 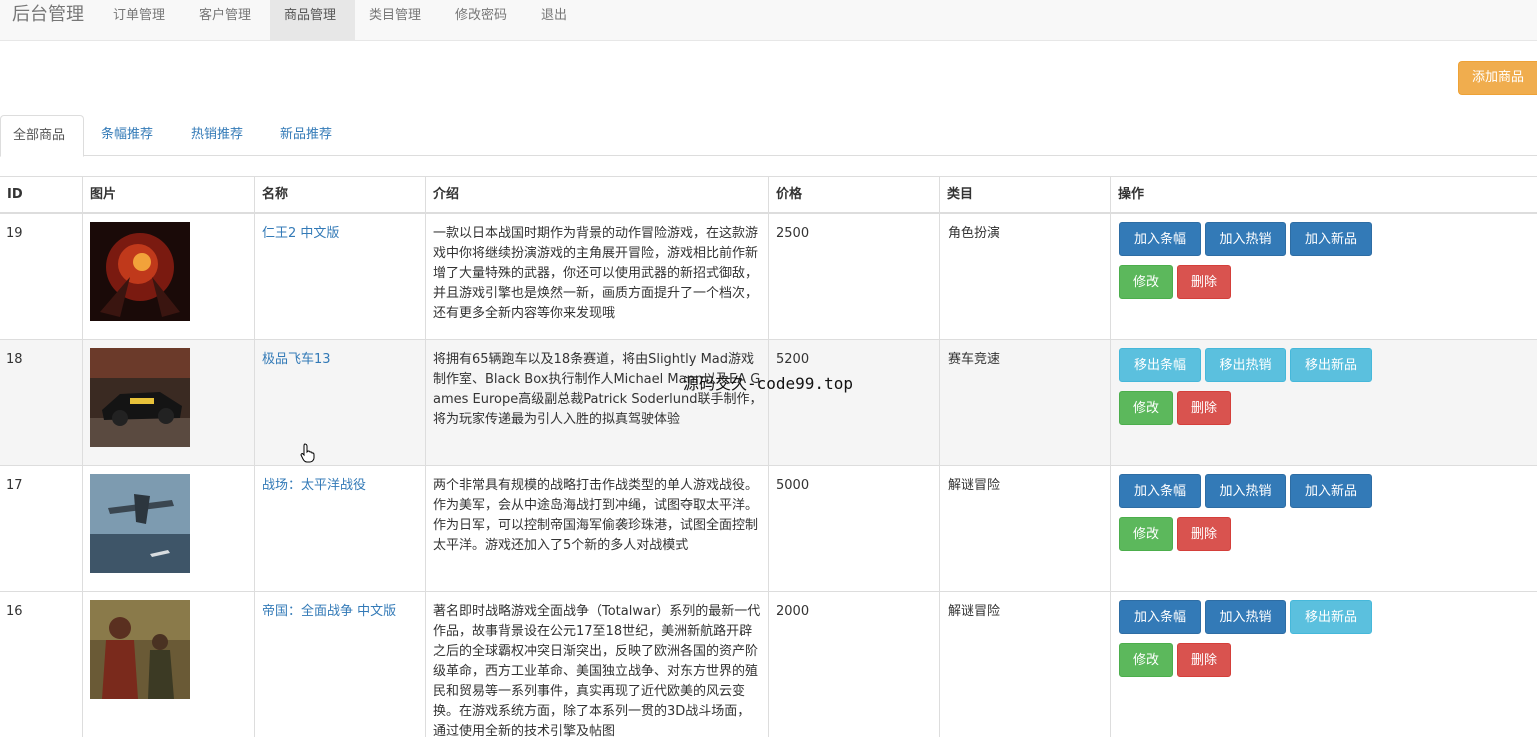 I want to click on header-actions: 操作, so click(x=1131, y=194).